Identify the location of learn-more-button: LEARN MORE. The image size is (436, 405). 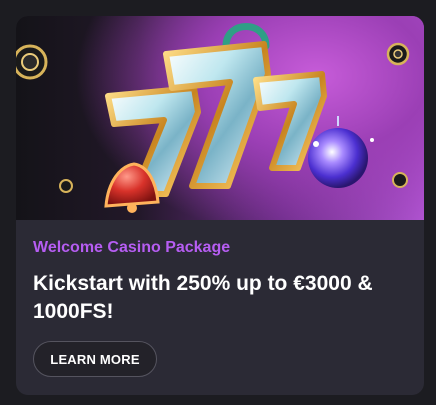
(95, 359).